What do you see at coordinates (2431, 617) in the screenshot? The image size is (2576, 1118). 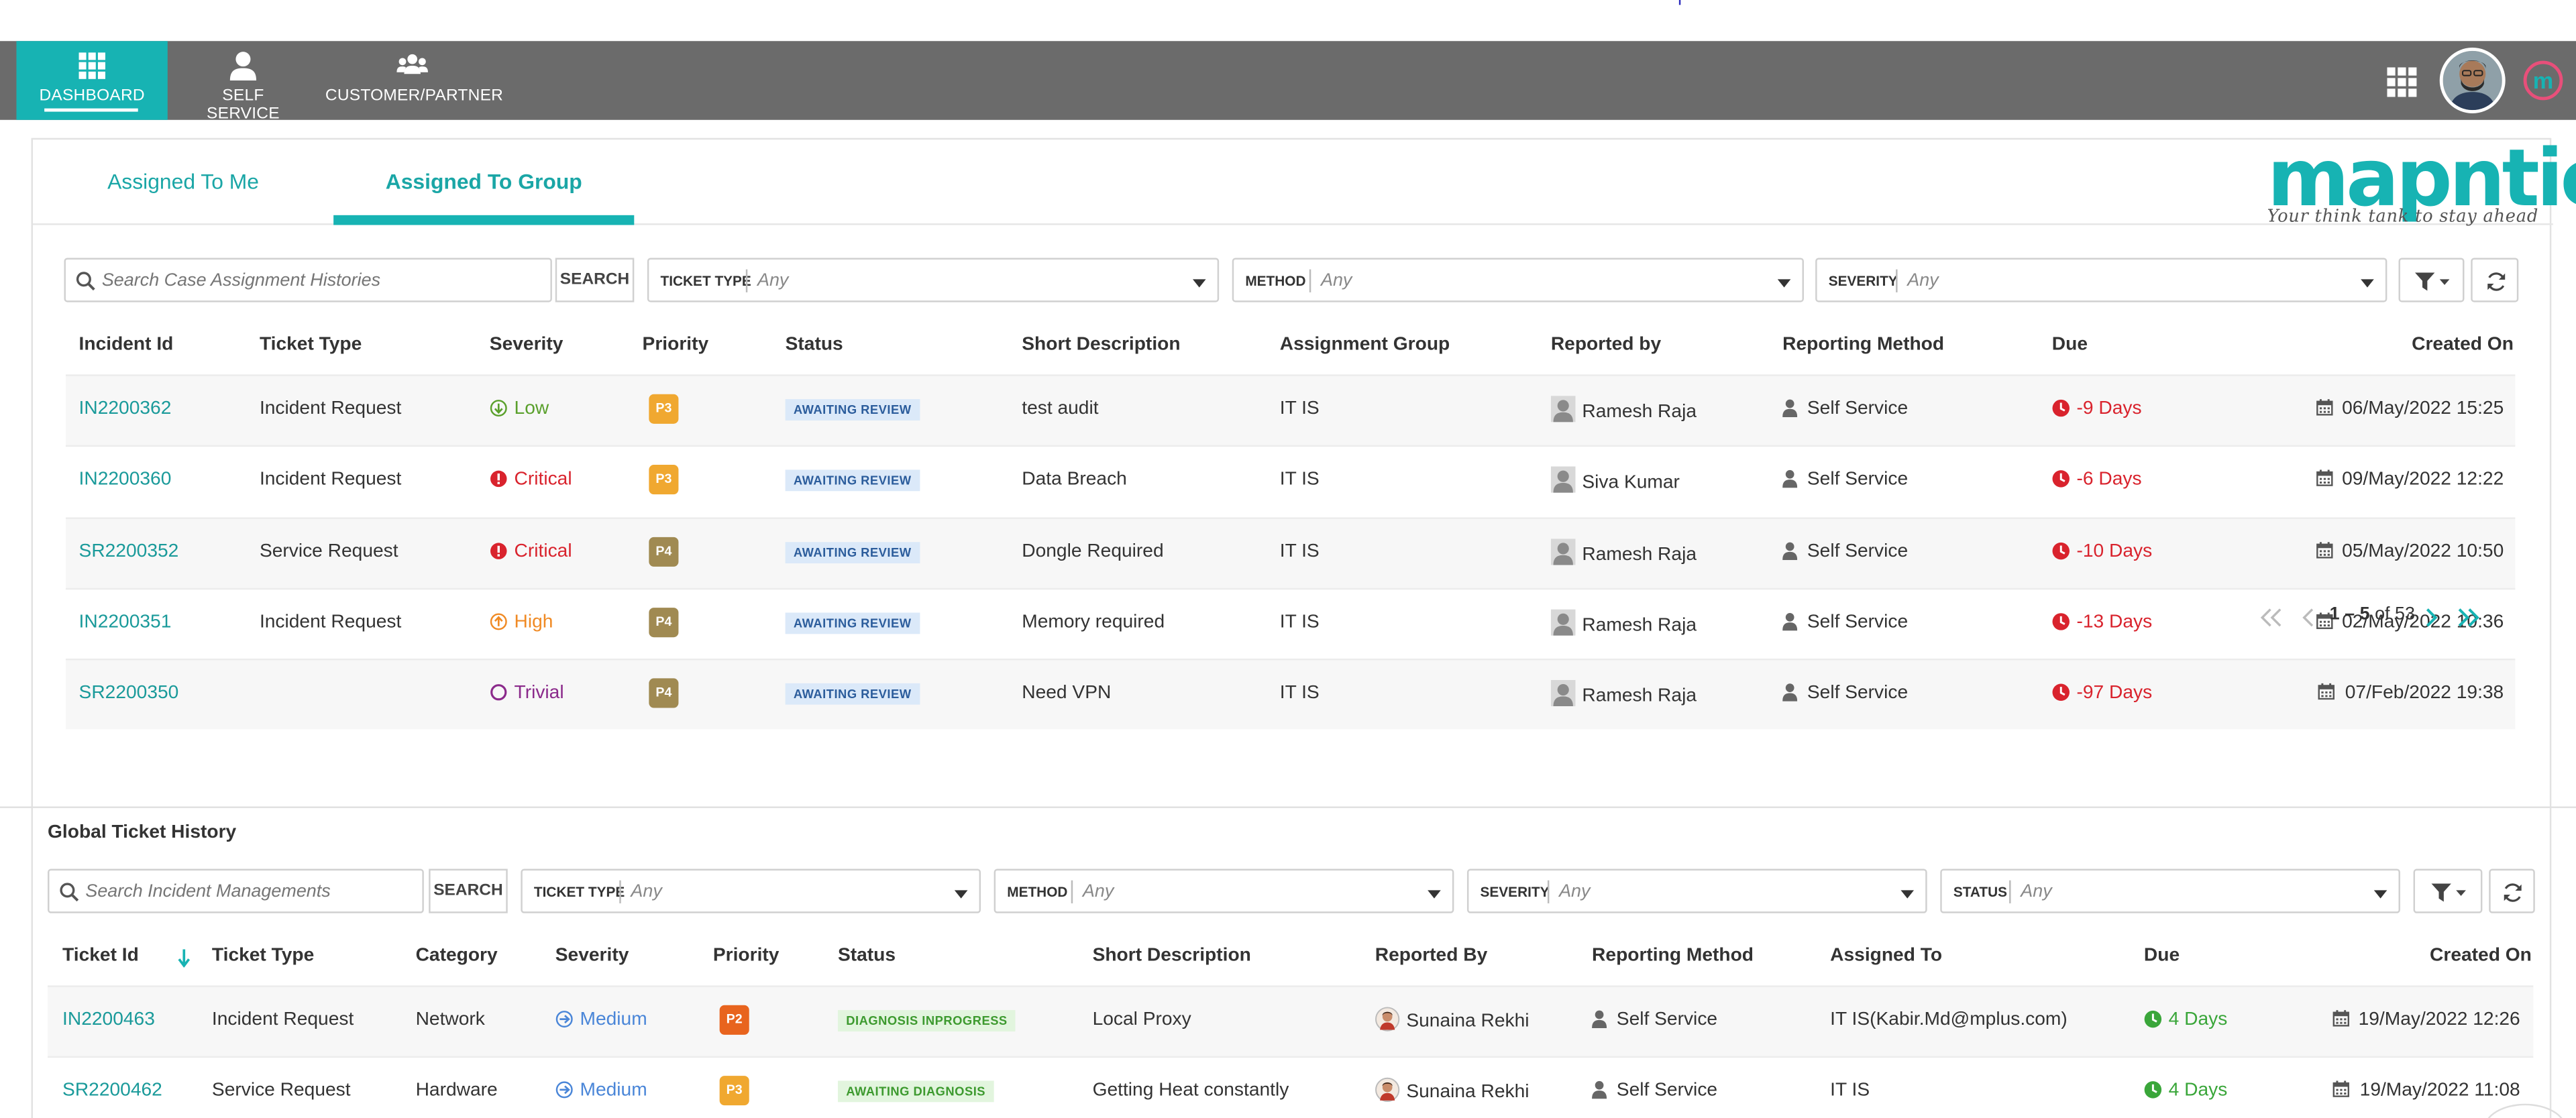 I see `next-page-icon` at bounding box center [2431, 617].